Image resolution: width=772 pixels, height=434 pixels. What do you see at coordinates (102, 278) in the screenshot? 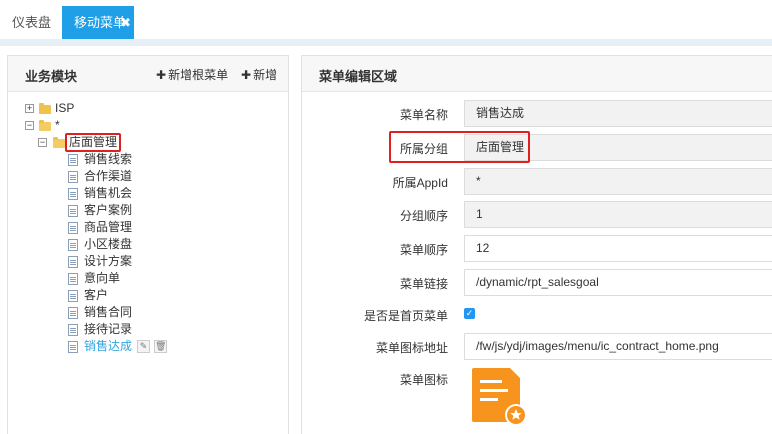
I see `tree-item-label: 意向单` at bounding box center [102, 278].